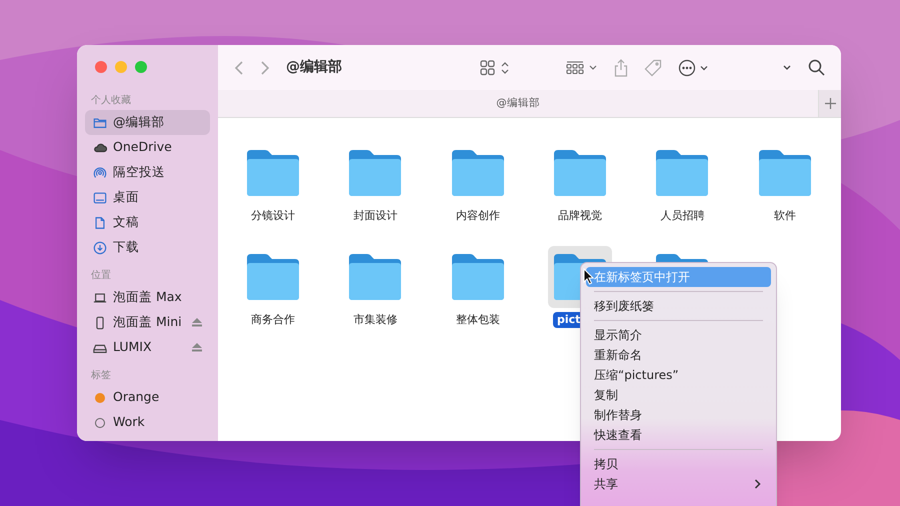 This screenshot has width=900, height=506. I want to click on window-title: @编辑部, so click(314, 67).